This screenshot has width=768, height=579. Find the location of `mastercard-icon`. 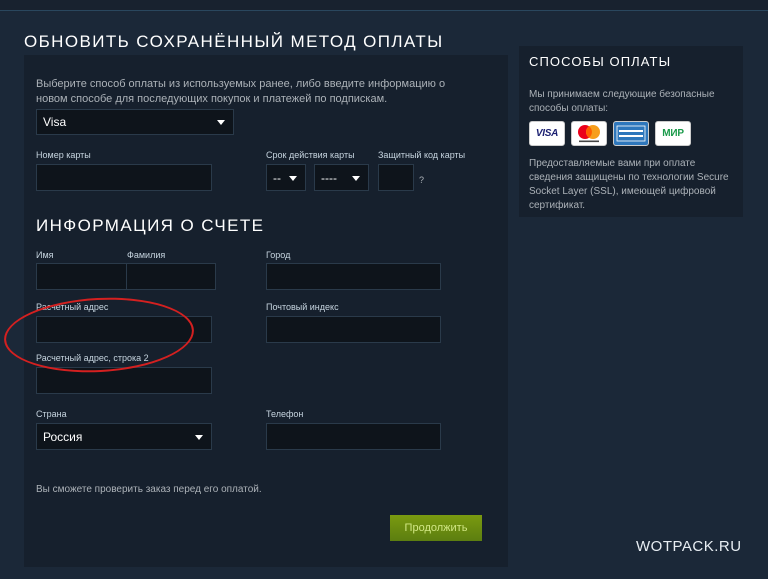

mastercard-icon is located at coordinates (589, 134).